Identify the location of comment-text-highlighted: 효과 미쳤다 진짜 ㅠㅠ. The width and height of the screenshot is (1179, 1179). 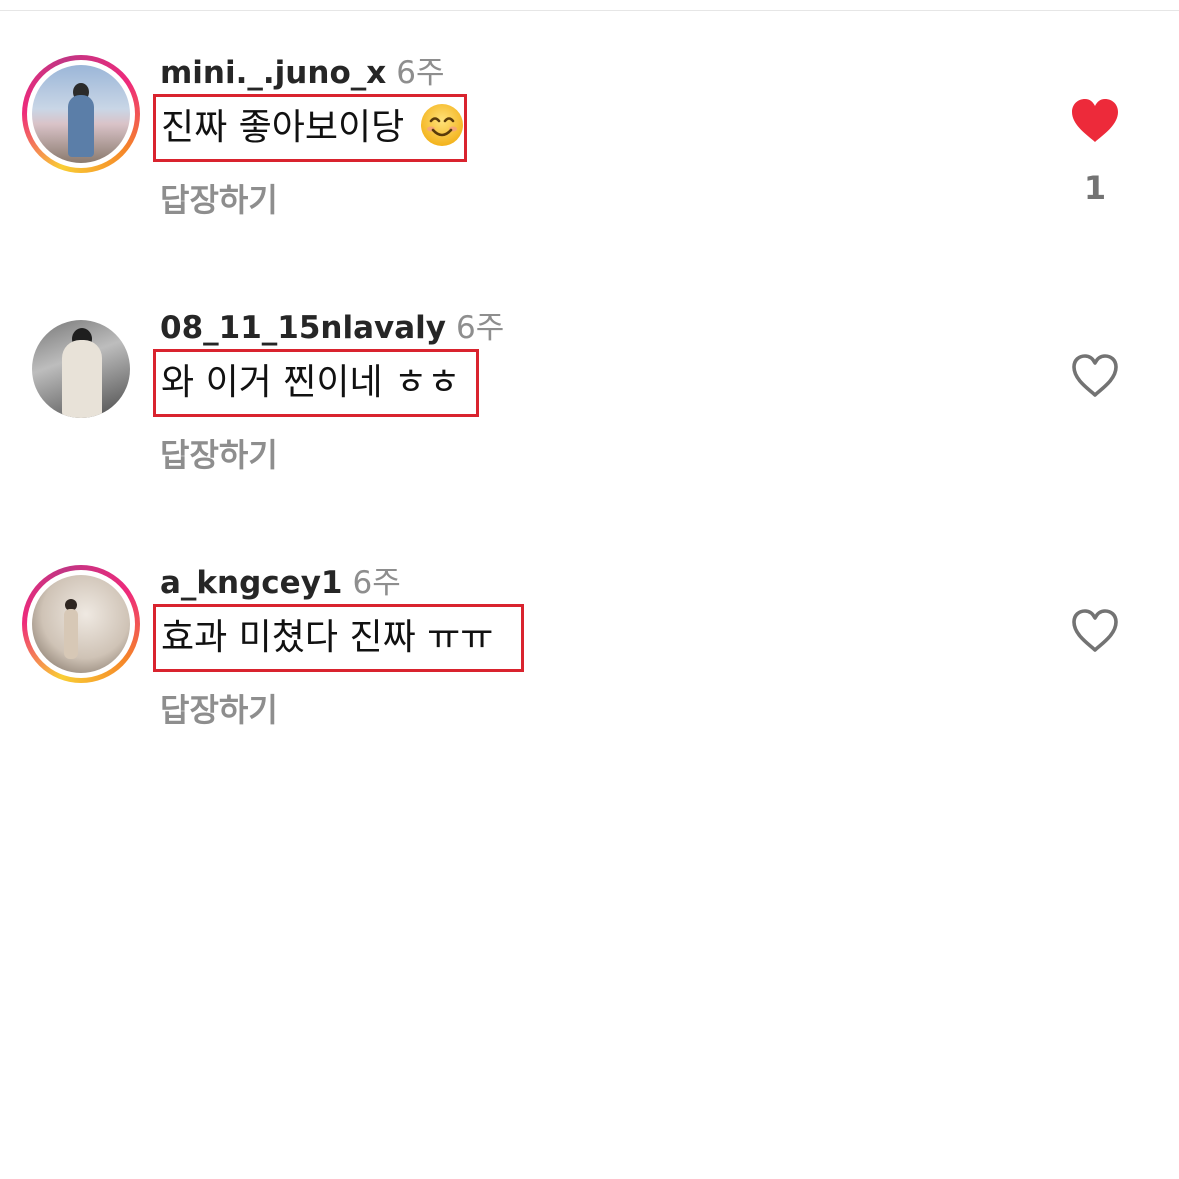
(339, 638).